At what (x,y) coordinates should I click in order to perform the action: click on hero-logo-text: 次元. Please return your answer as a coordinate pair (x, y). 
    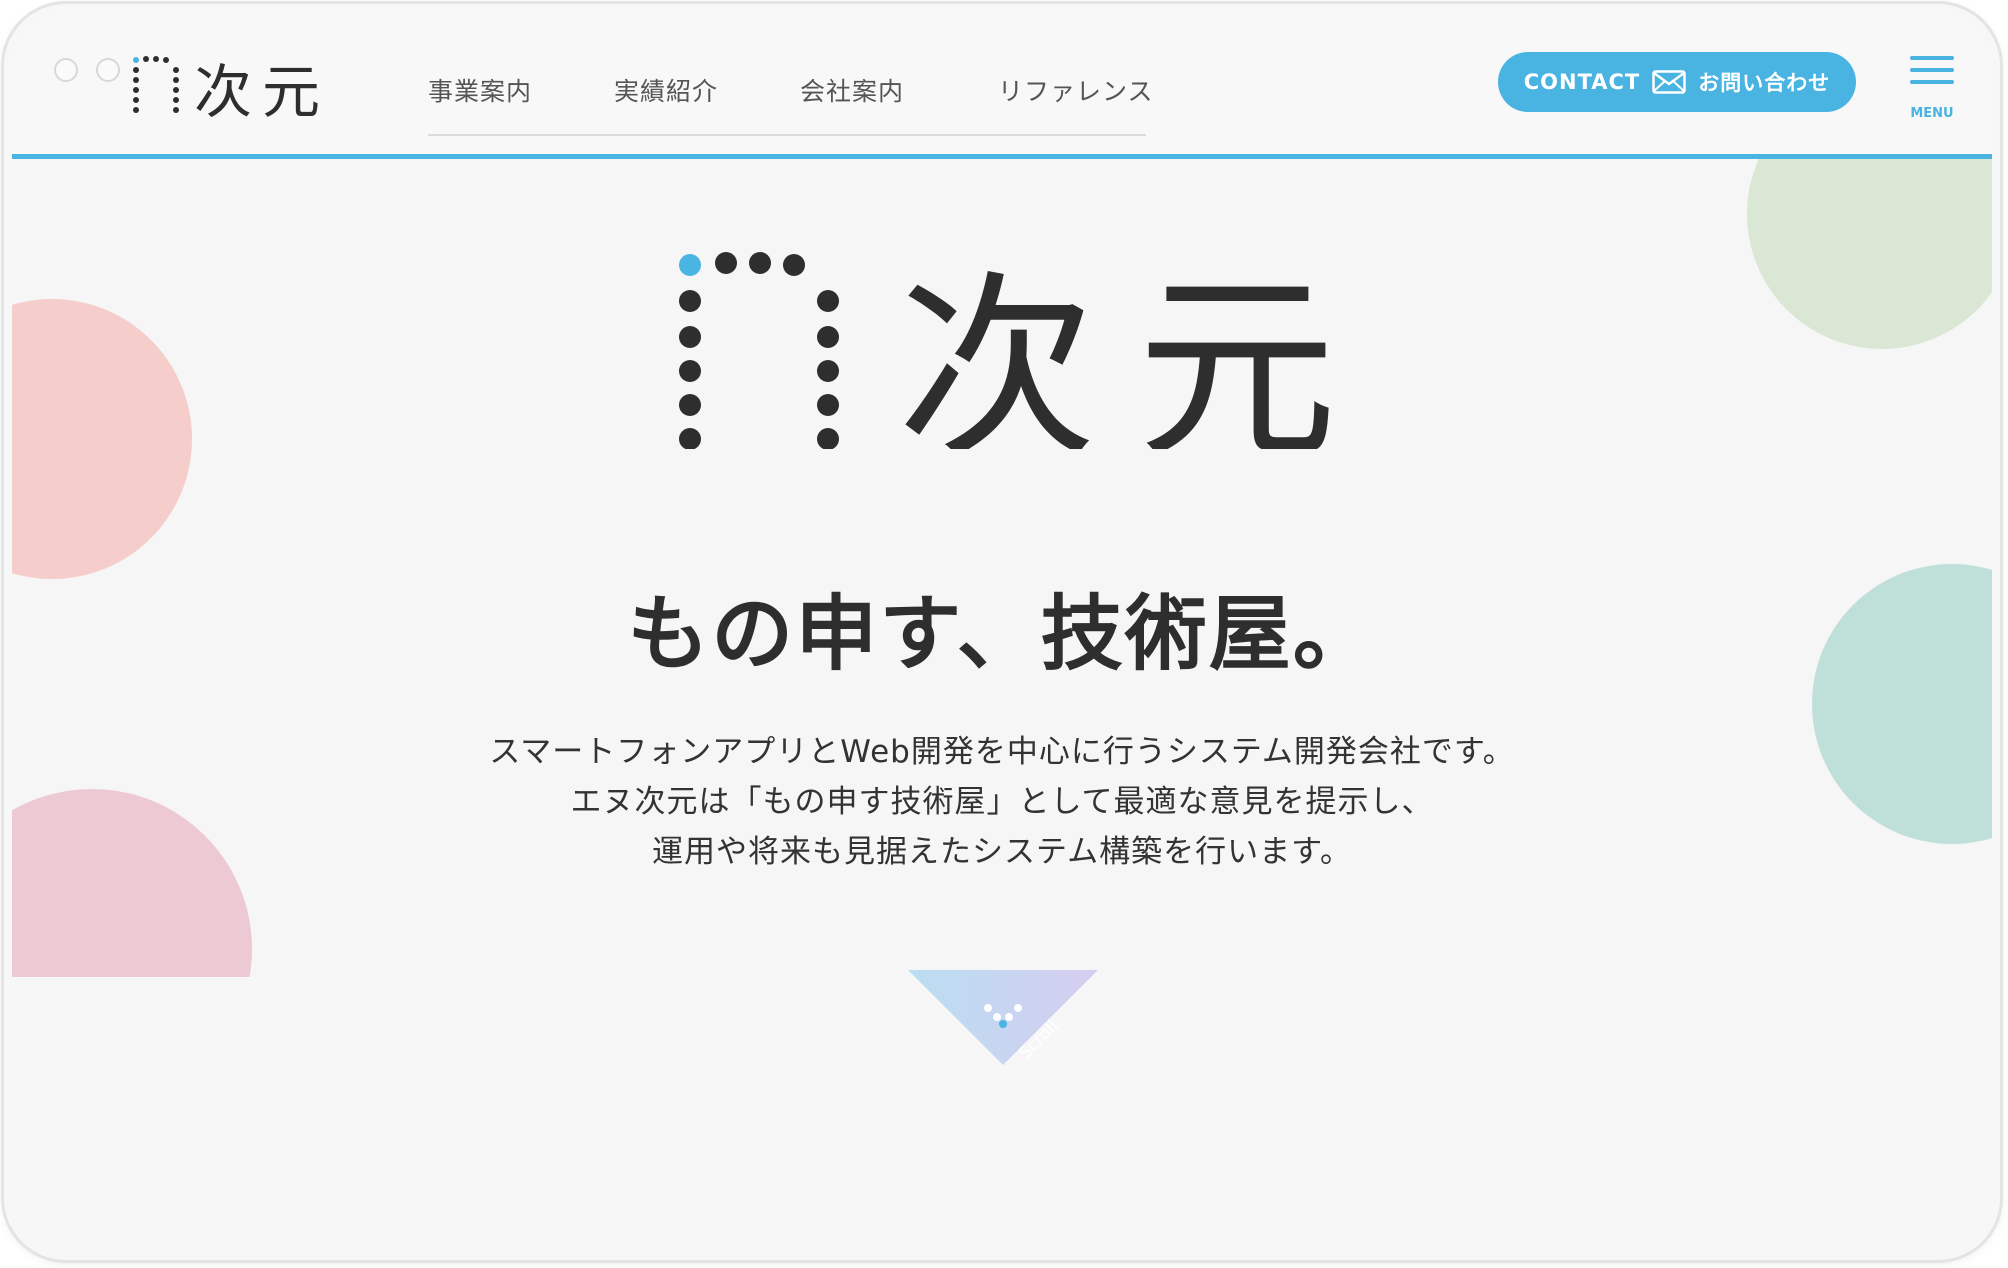
    Looking at the image, I should click on (1129, 351).